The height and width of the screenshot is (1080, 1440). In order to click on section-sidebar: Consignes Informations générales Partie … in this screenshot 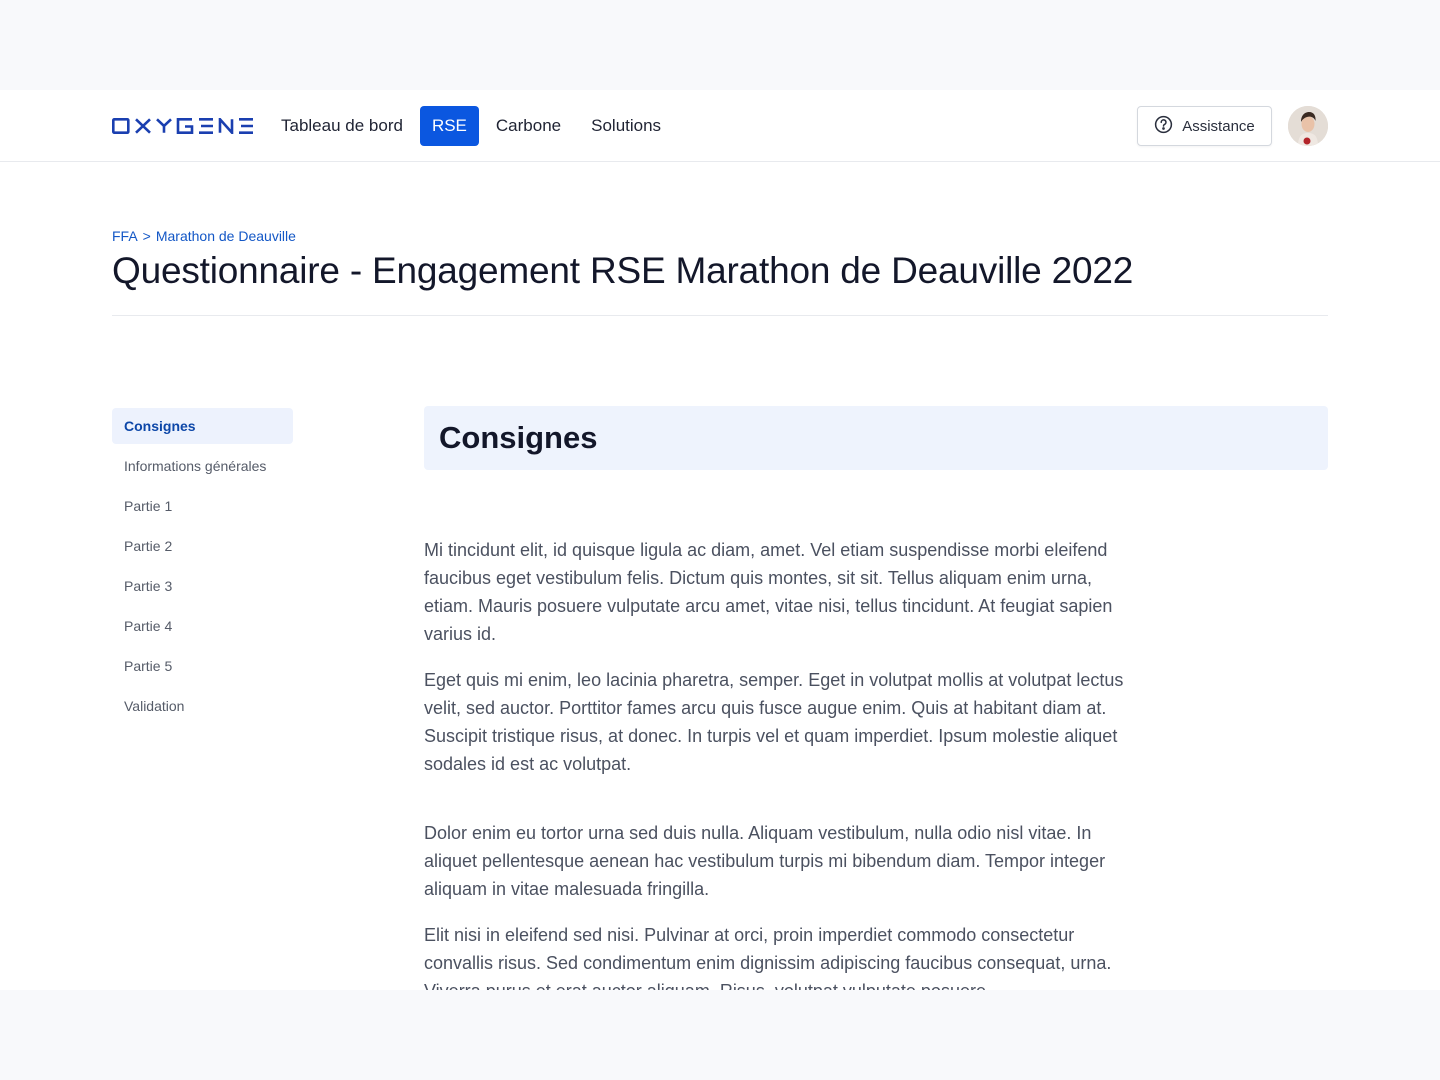, I will do `click(202, 568)`.